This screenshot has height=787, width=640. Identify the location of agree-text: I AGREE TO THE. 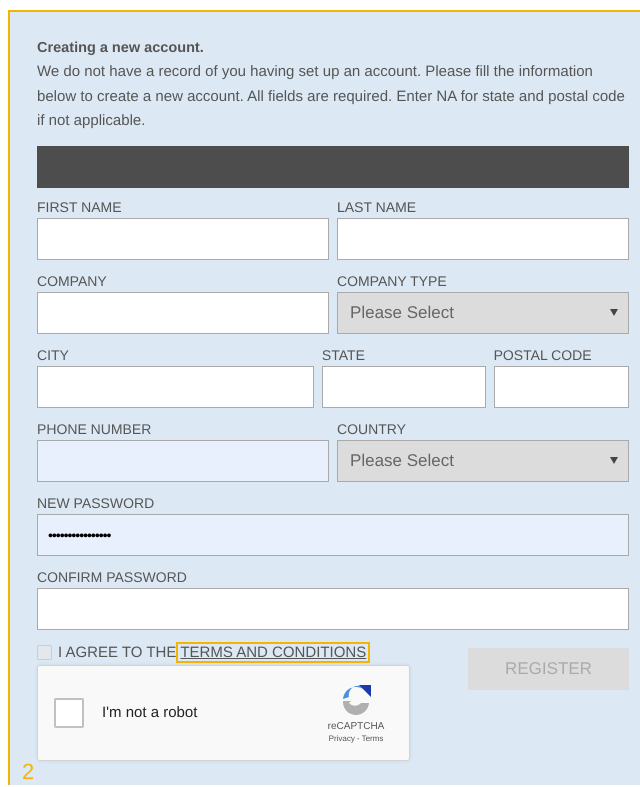
(117, 652).